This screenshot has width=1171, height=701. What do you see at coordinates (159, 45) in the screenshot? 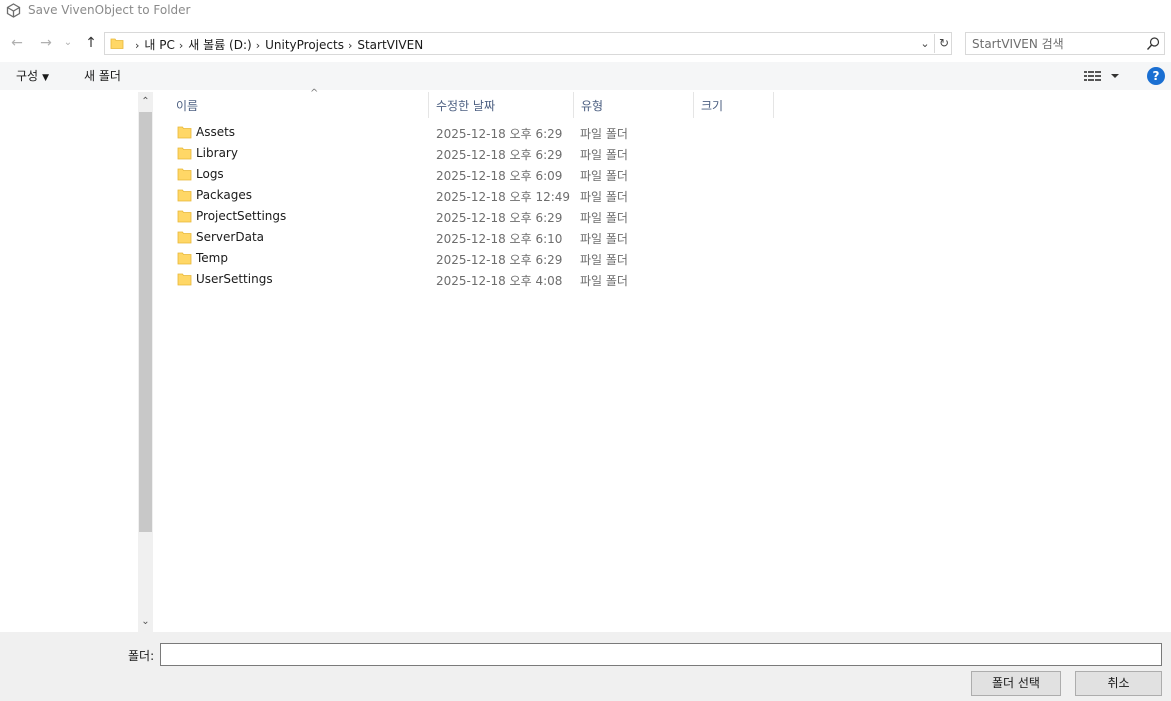
I see `breadcrumb-item-my-pc: 내 PC` at bounding box center [159, 45].